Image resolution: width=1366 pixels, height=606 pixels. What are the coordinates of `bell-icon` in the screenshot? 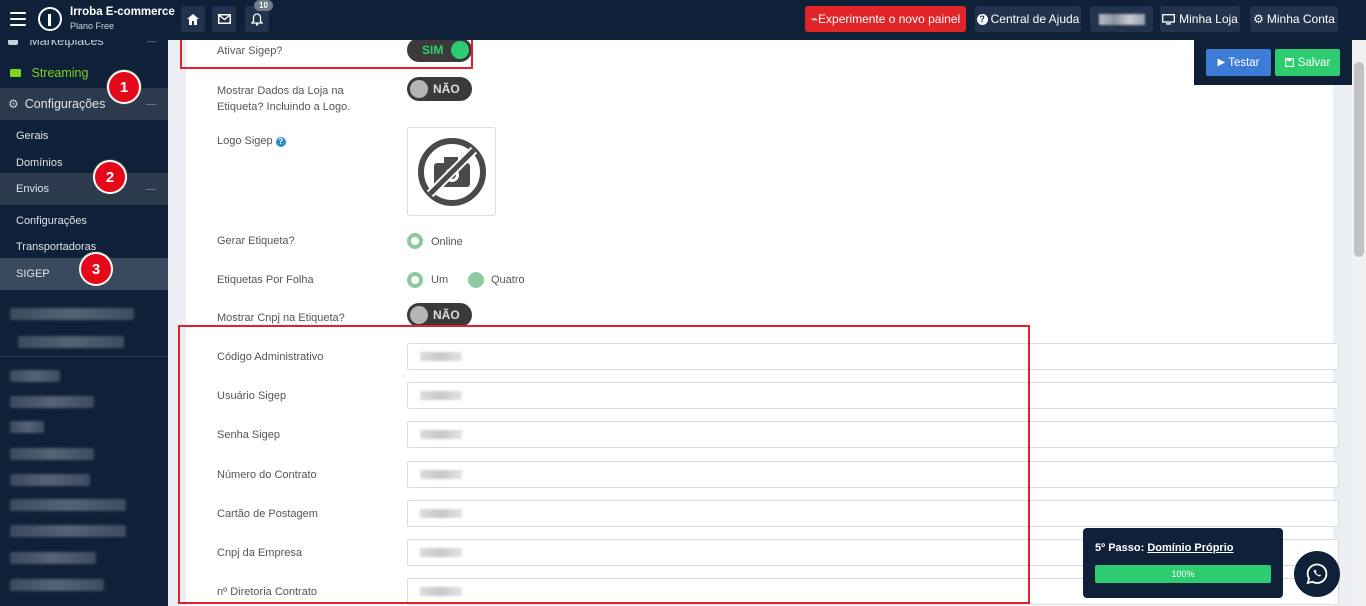 It's located at (257, 19).